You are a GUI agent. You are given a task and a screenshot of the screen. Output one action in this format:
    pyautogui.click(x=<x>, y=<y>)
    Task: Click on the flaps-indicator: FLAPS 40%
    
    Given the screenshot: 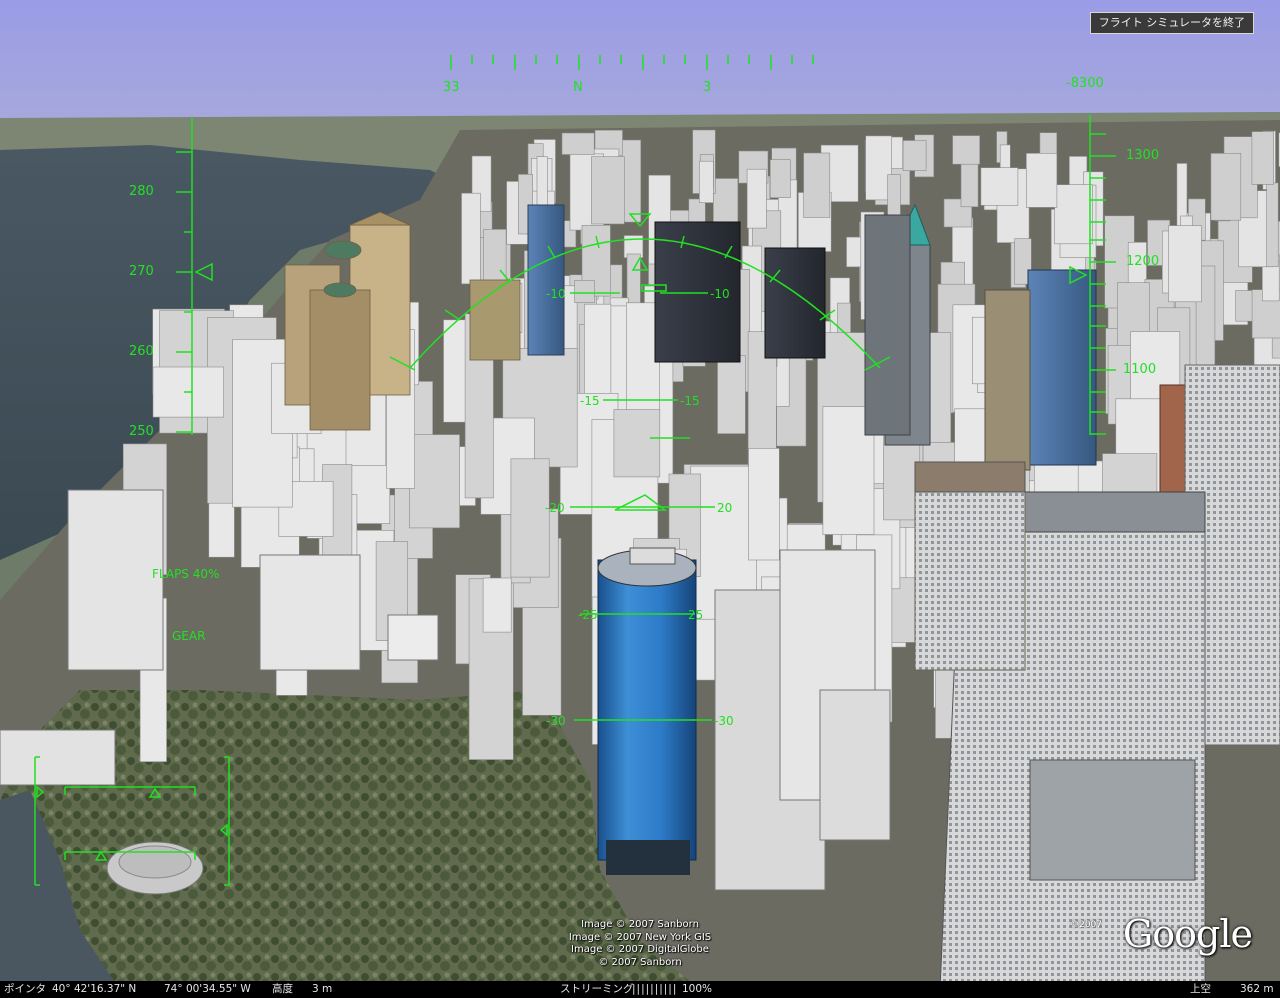 What is the action you would take?
    pyautogui.click(x=186, y=574)
    